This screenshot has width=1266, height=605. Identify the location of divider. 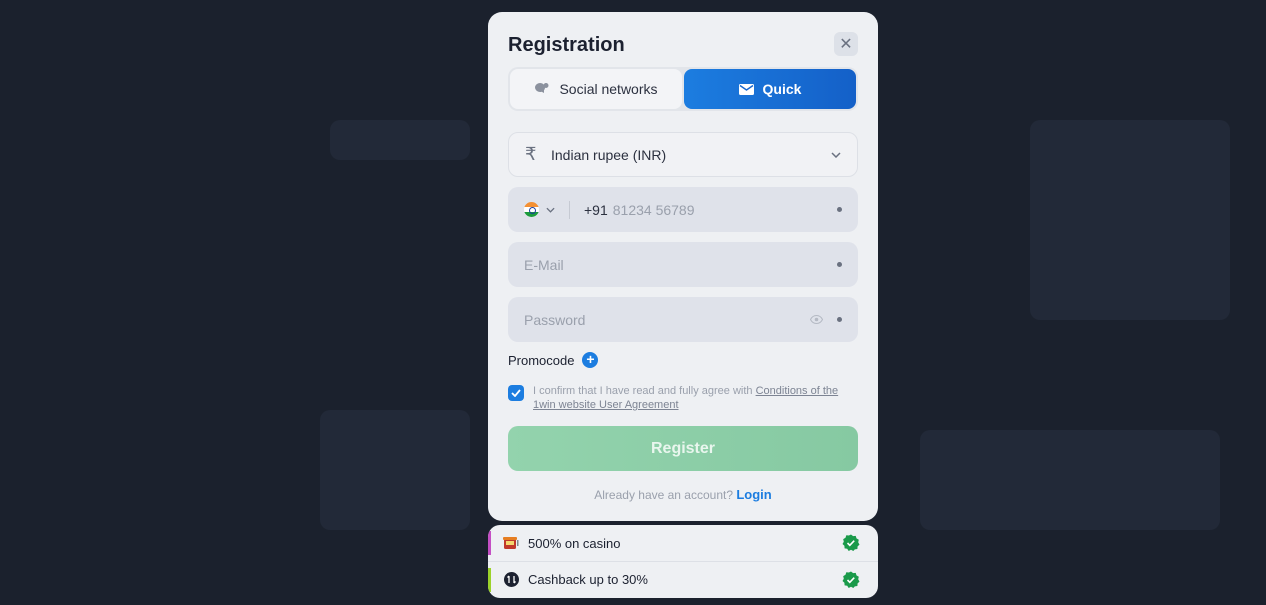
(569, 209).